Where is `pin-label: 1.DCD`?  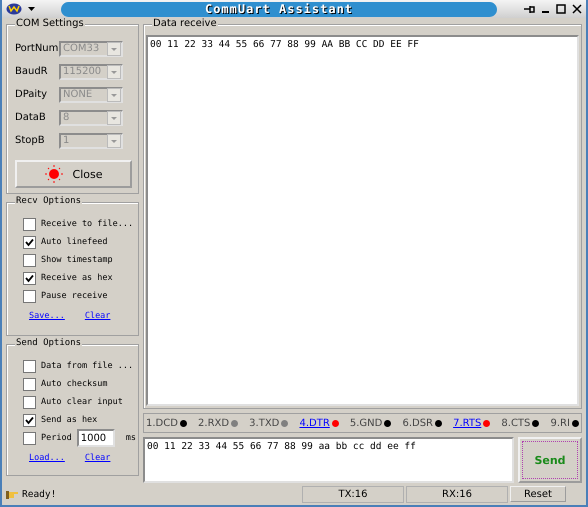
pin-label: 1.DCD is located at coordinates (166, 423).